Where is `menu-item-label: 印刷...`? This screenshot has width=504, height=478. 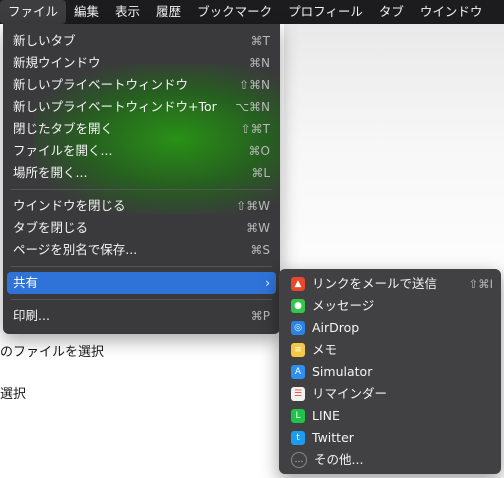 menu-item-label: 印刷... is located at coordinates (31, 315).